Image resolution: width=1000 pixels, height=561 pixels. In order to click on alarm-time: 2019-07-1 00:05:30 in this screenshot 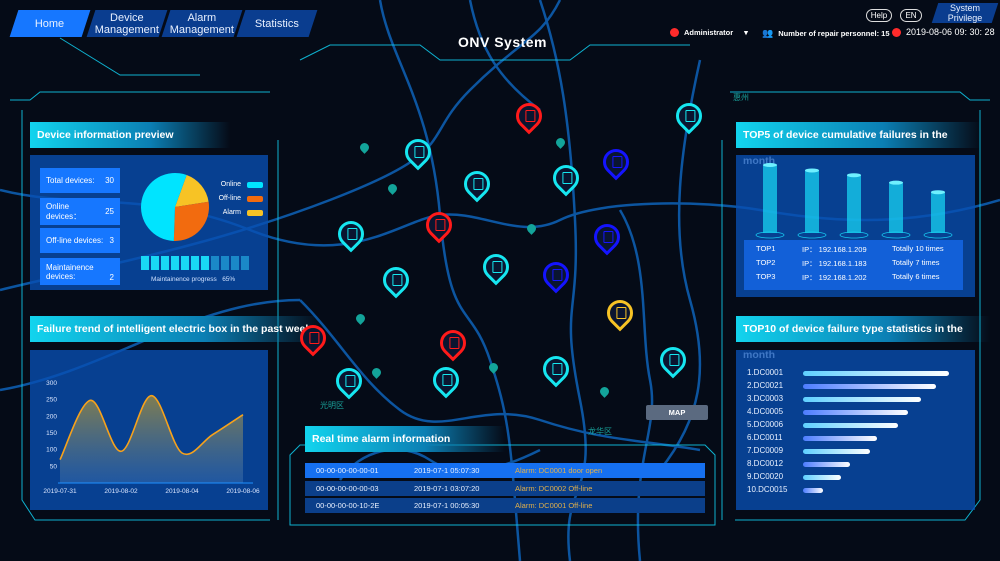, I will do `click(447, 505)`.